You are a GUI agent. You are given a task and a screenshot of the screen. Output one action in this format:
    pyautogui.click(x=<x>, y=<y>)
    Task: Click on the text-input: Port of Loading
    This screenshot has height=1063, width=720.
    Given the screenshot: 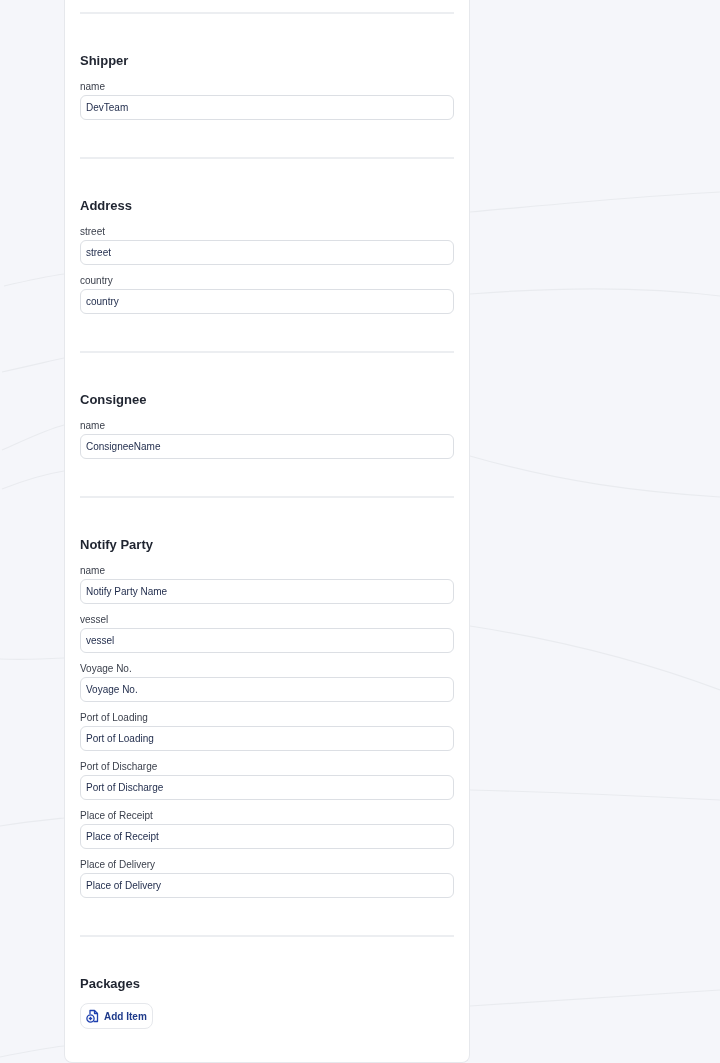 What is the action you would take?
    pyautogui.click(x=267, y=738)
    